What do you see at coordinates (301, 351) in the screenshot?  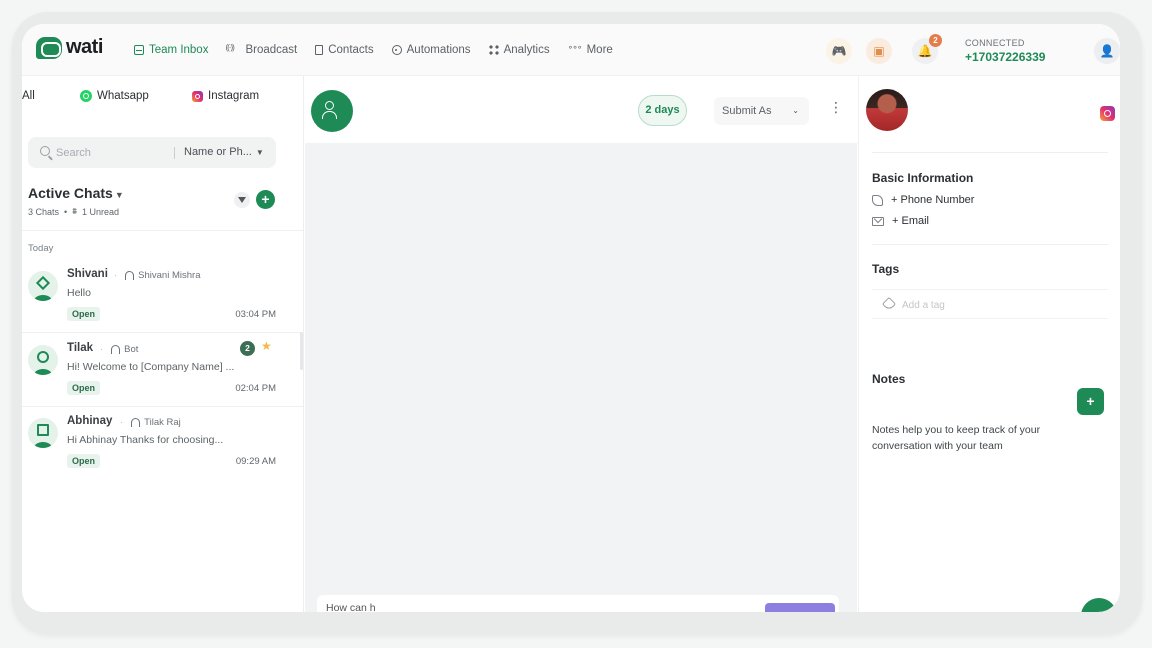 I see `panel-resize-handle` at bounding box center [301, 351].